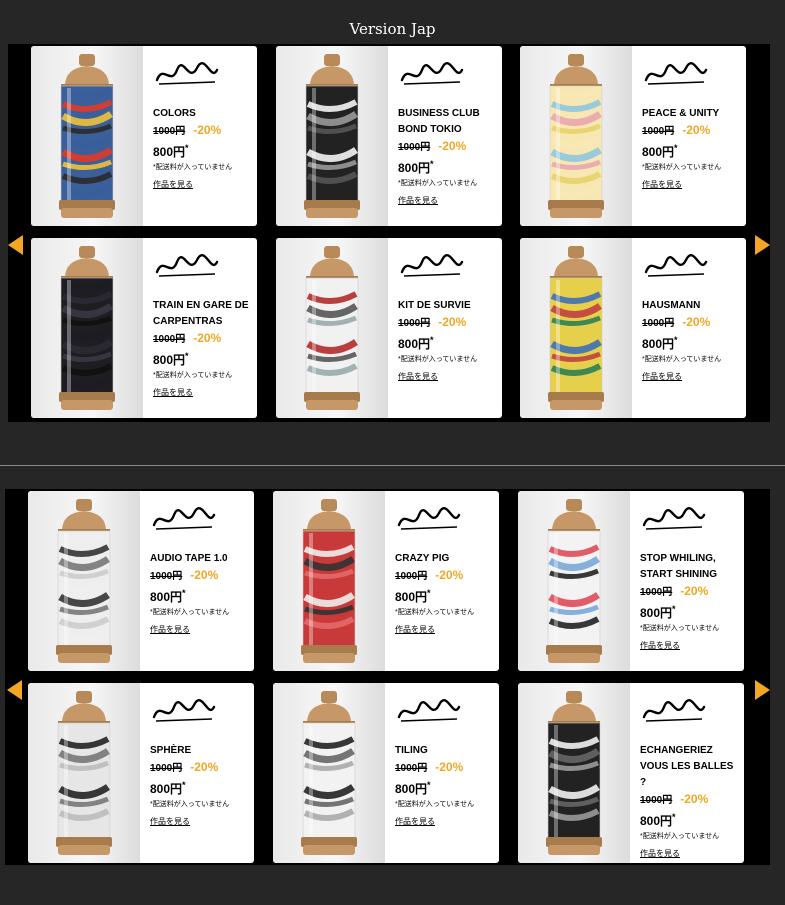 Image resolution: width=785 pixels, height=905 pixels. Describe the element at coordinates (762, 690) in the screenshot. I see `carousel-2-next-arrow-icon` at that location.